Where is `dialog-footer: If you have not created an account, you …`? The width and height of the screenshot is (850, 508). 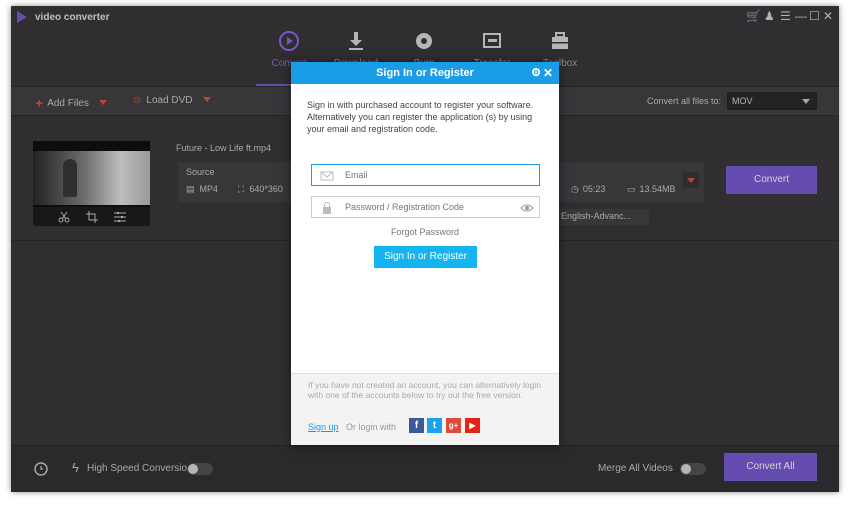
dialog-footer: If you have not created an account, you … is located at coordinates (425, 409).